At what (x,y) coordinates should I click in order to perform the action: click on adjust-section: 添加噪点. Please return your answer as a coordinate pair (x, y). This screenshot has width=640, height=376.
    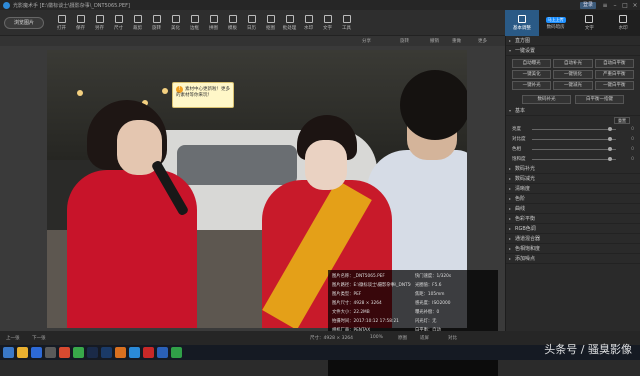
    Looking at the image, I should click on (573, 259).